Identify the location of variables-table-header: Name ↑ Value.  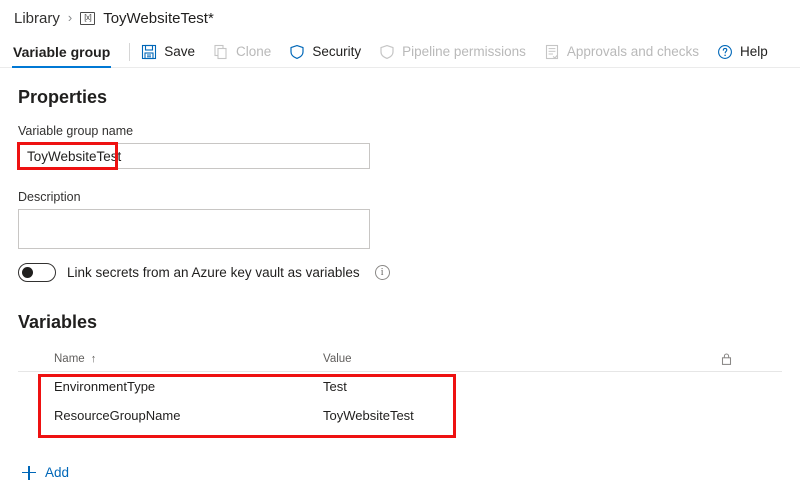
(400, 361).